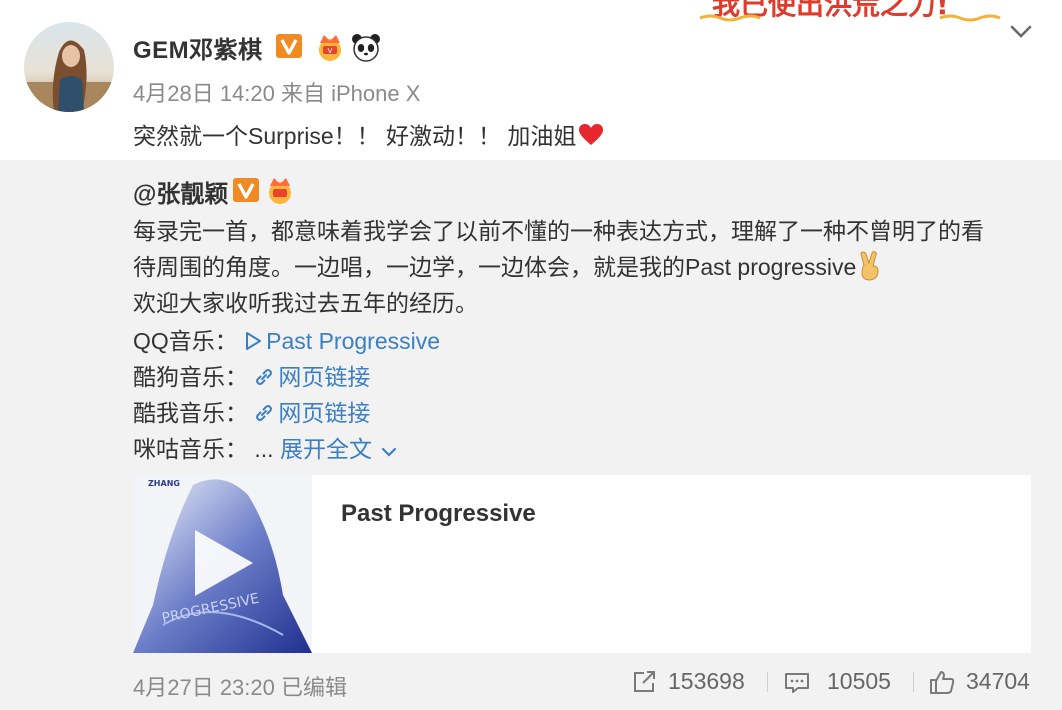  Describe the element at coordinates (830, 10) in the screenshot. I see `banner-text: 我已使出洪荒之力!` at that location.